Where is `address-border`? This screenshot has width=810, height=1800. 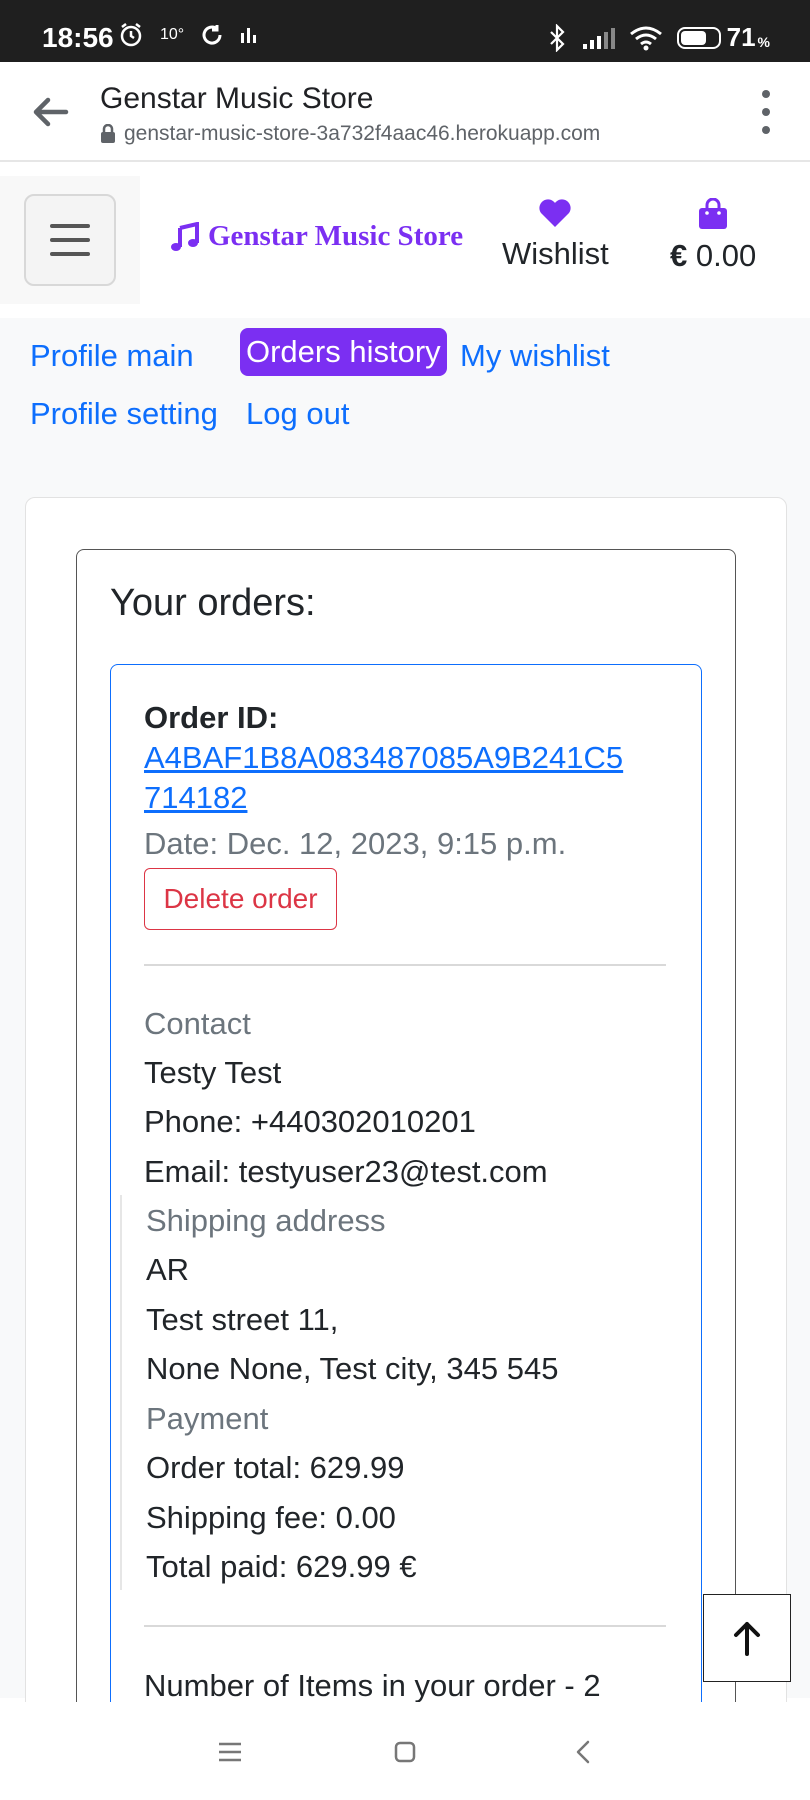 address-border is located at coordinates (121, 1392).